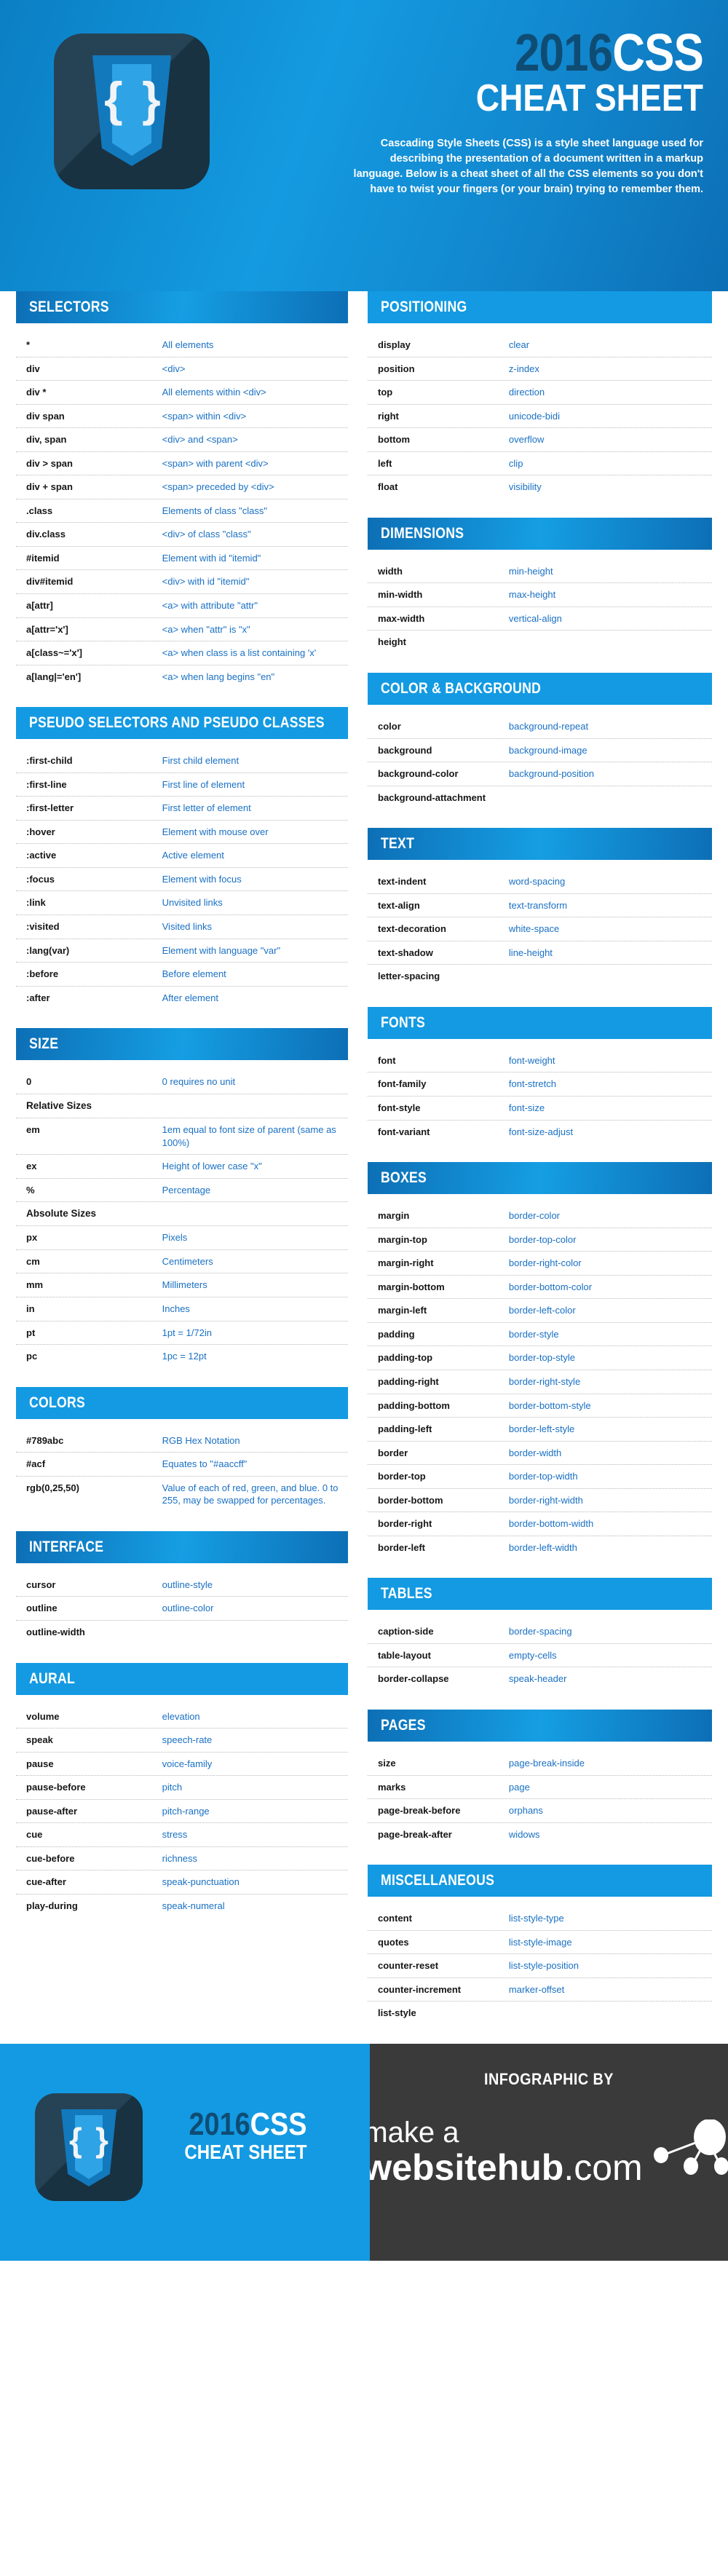 The image size is (728, 2576). I want to click on property-value: text-transform, so click(538, 905).